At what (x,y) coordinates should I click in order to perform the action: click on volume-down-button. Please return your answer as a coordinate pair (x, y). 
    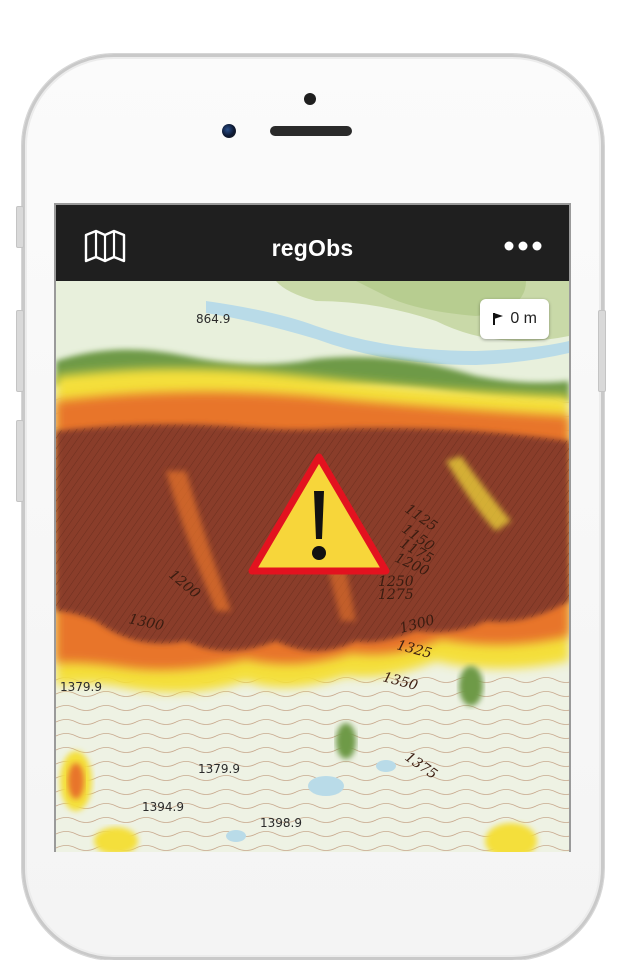
    Looking at the image, I should click on (20, 461).